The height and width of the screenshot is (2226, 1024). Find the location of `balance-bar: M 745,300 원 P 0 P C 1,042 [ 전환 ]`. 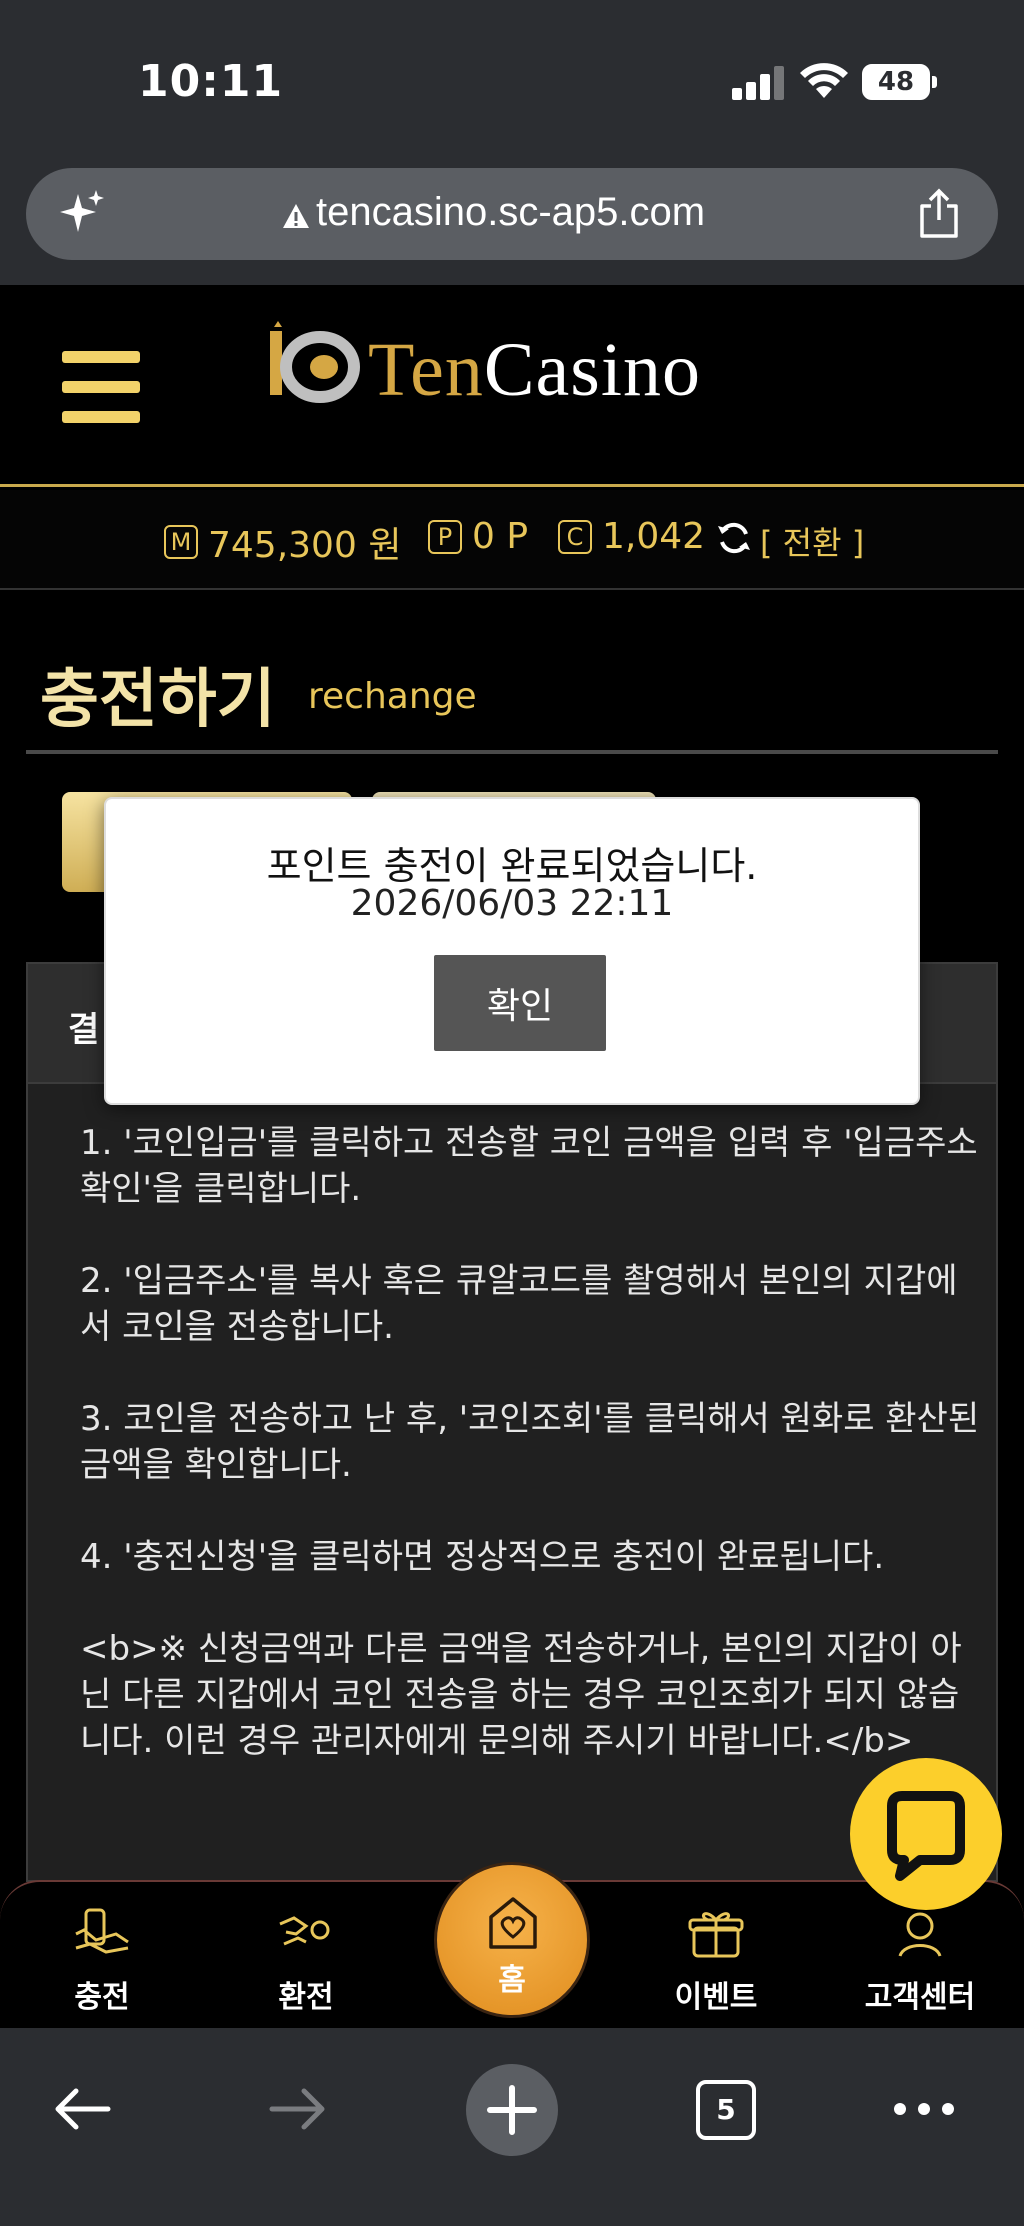

balance-bar: M 745,300 원 P 0 P C 1,042 [ 전환 ] is located at coordinates (512, 540).